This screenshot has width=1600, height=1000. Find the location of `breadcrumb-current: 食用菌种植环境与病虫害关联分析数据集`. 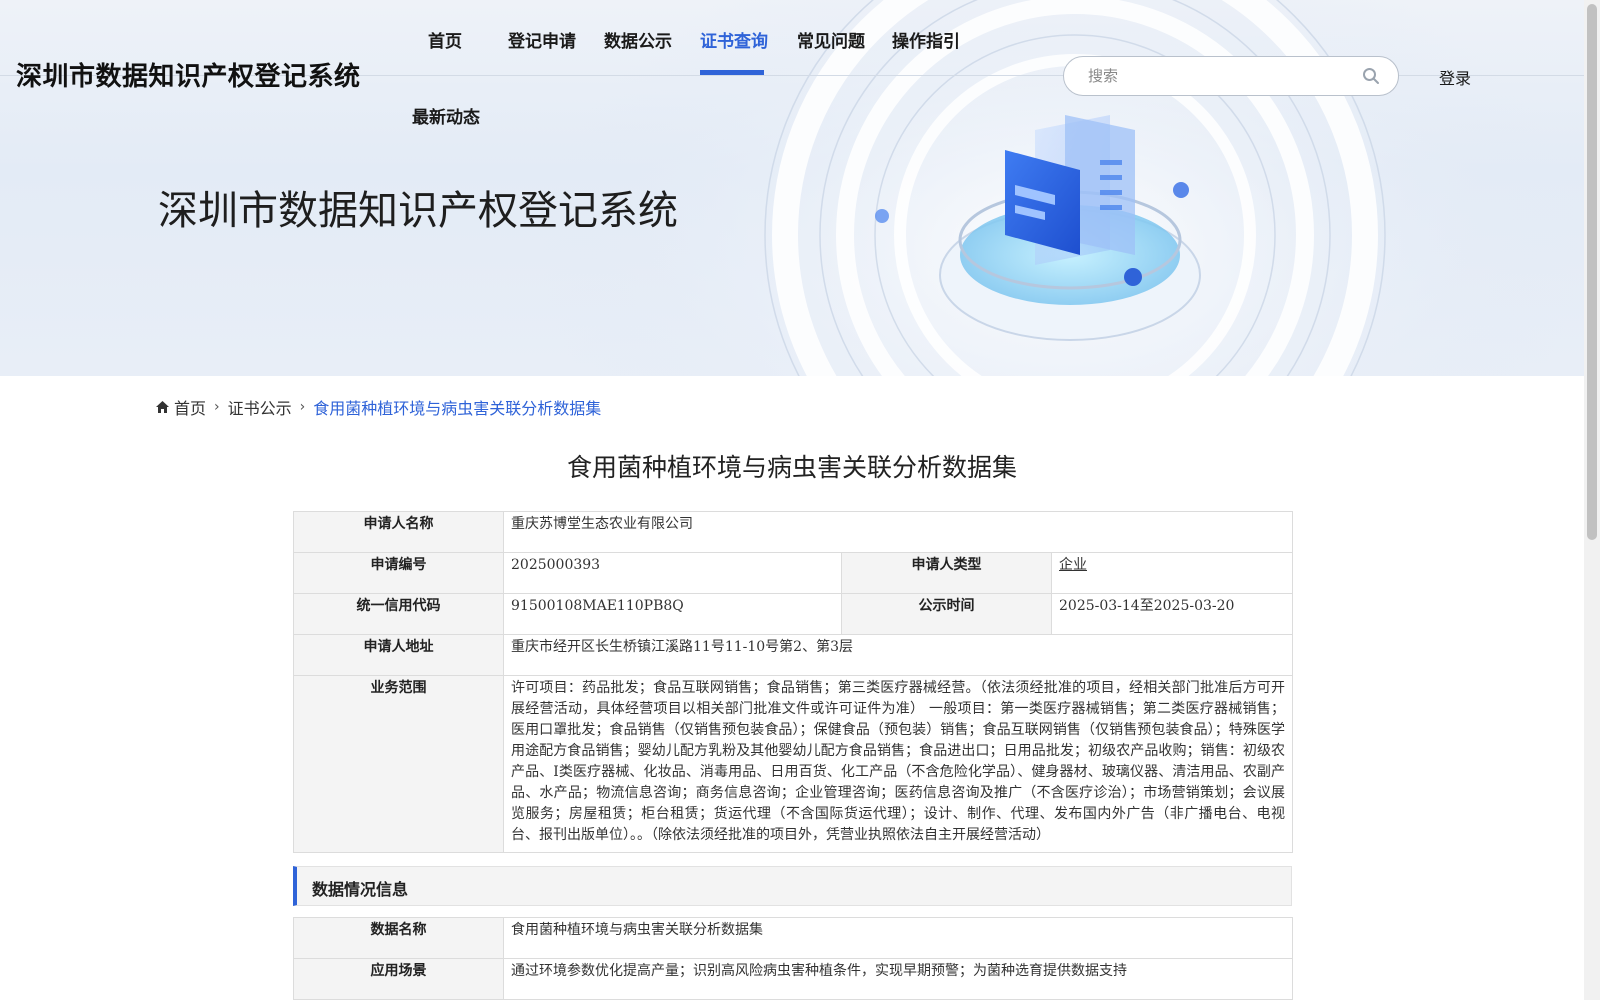

breadcrumb-current: 食用菌种植环境与病虫害关联分析数据集 is located at coordinates (457, 408).